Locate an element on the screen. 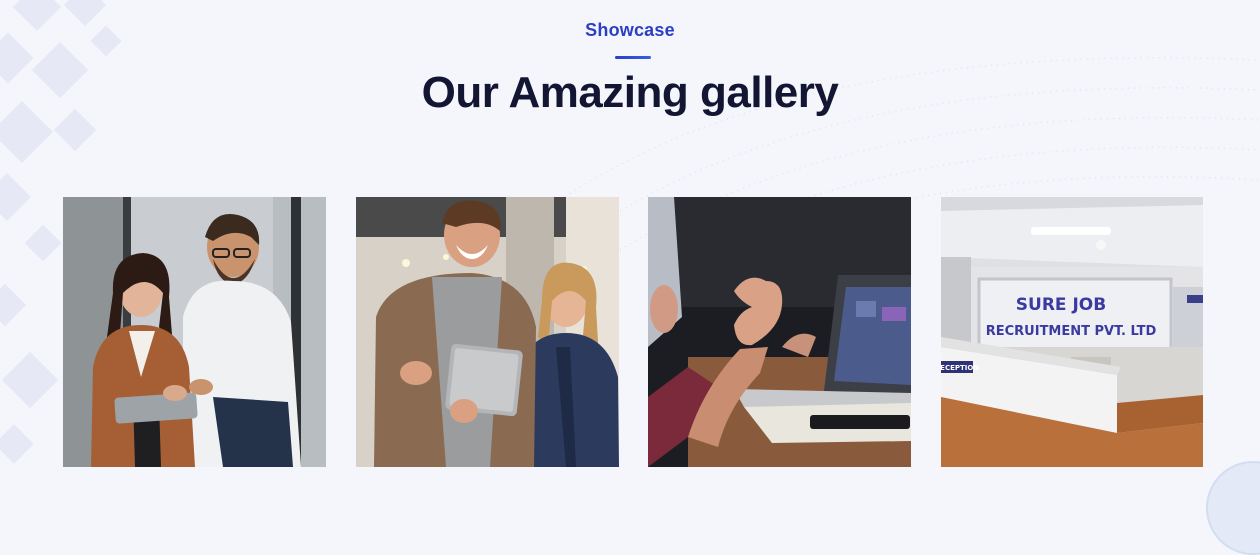  section-title: Our Amazing gallery is located at coordinates (630, 92).